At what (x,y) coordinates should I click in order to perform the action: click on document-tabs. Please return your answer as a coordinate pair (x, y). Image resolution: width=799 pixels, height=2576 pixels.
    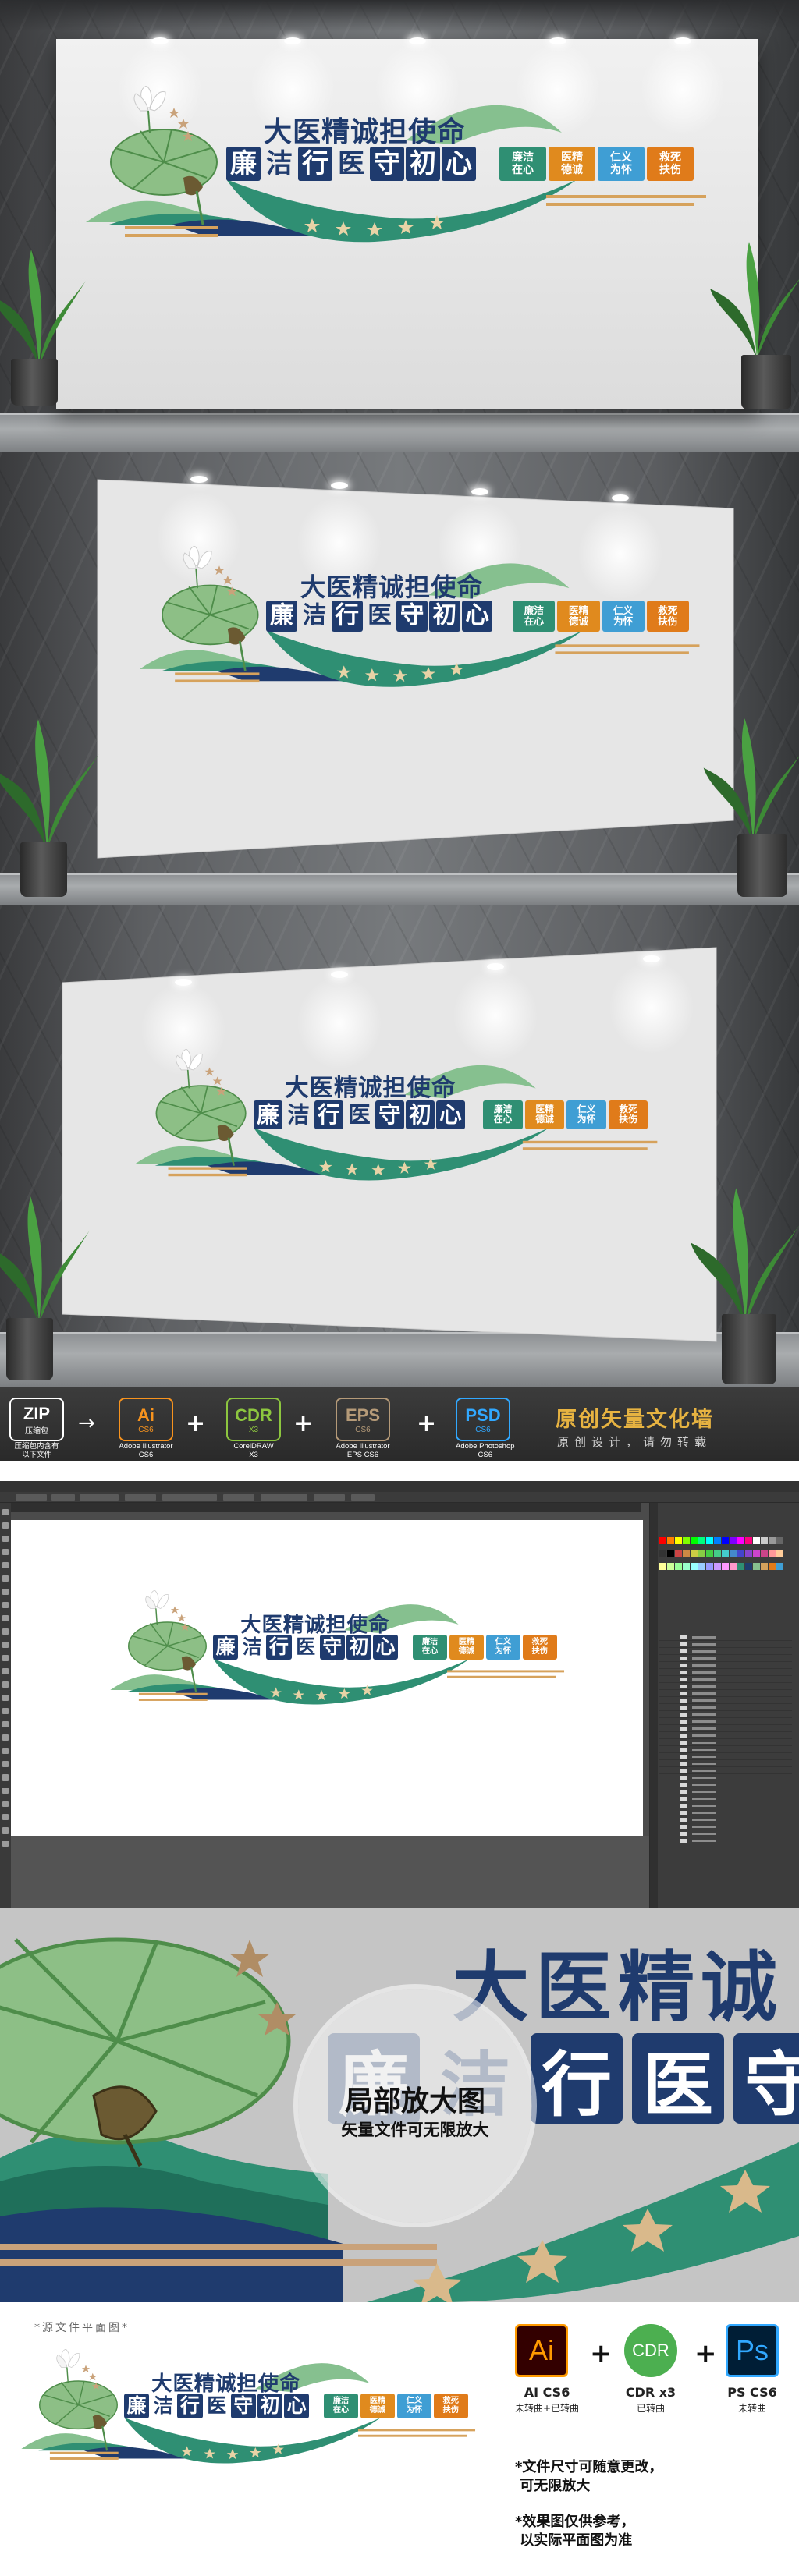
    Looking at the image, I should click on (326, 1507).